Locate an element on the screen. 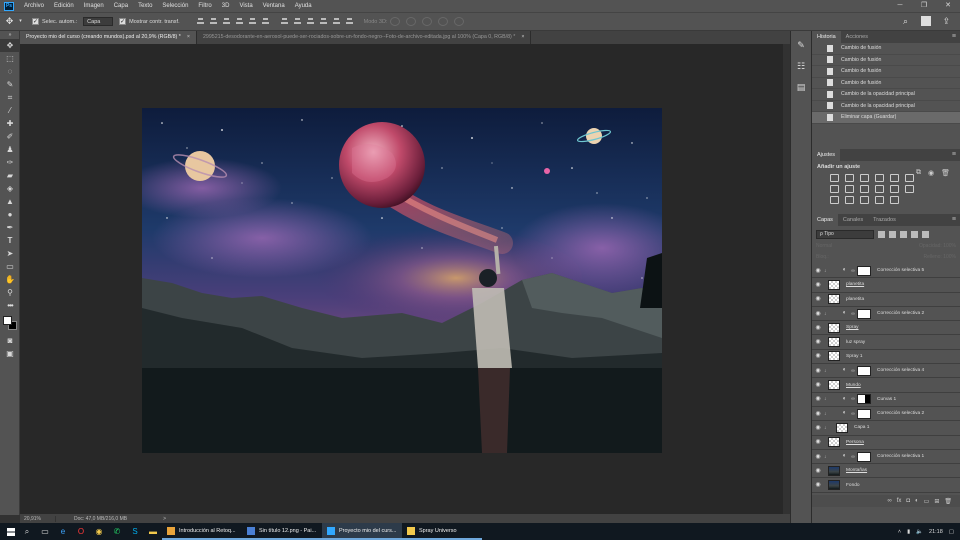 The height and width of the screenshot is (540, 960). menu-seleccion: Selección is located at coordinates (175, 6).